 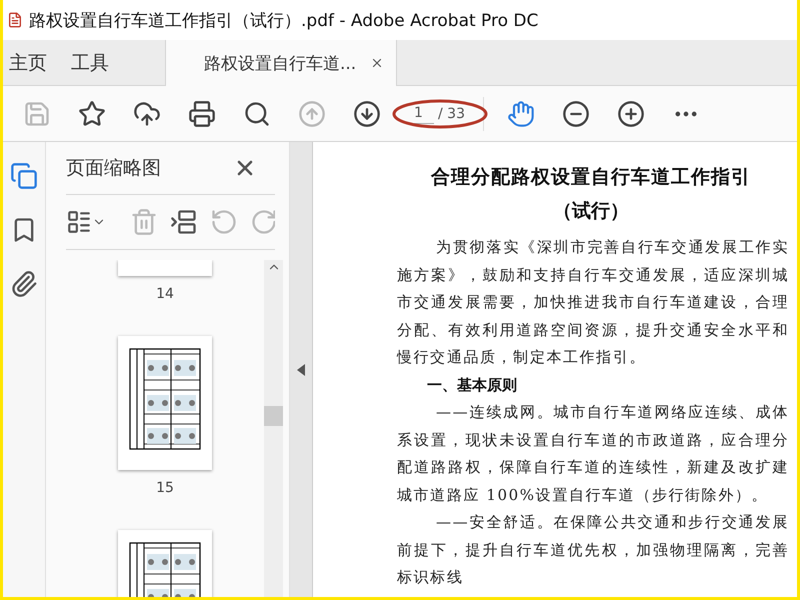 What do you see at coordinates (79, 222) in the screenshot?
I see `list-icon` at bounding box center [79, 222].